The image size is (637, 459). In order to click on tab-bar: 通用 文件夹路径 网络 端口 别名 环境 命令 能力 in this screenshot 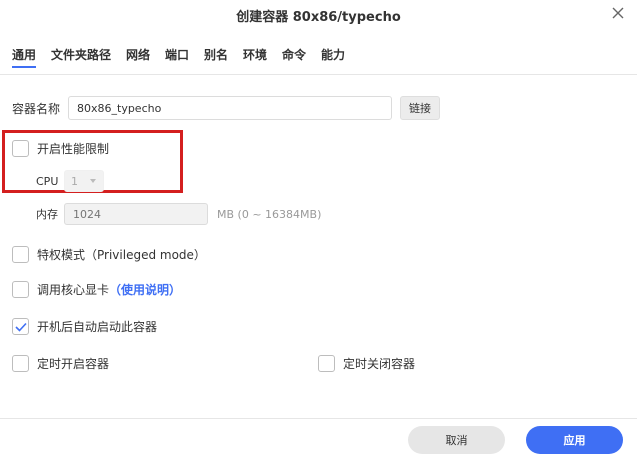, I will do `click(318, 57)`.